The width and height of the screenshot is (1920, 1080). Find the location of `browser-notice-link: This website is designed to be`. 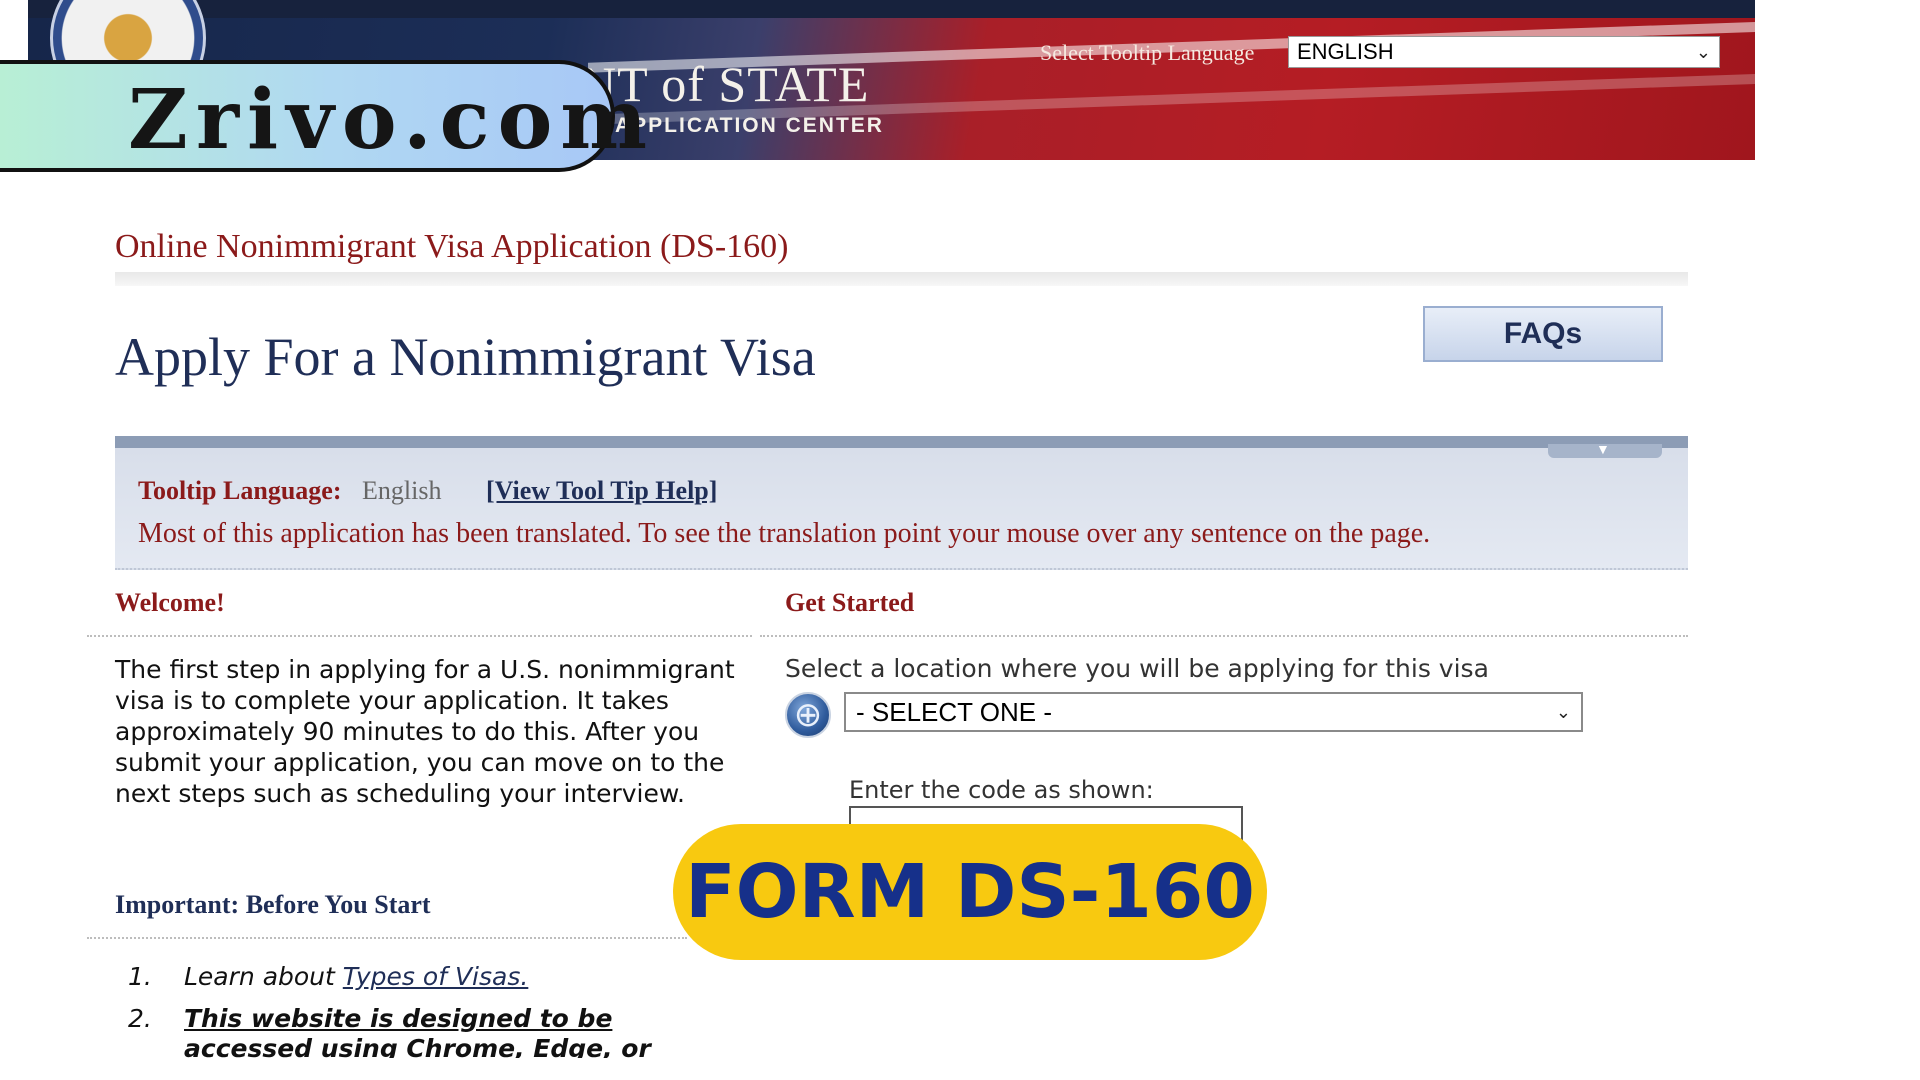

browser-notice-link: This website is designed to be is located at coordinates (398, 1018).